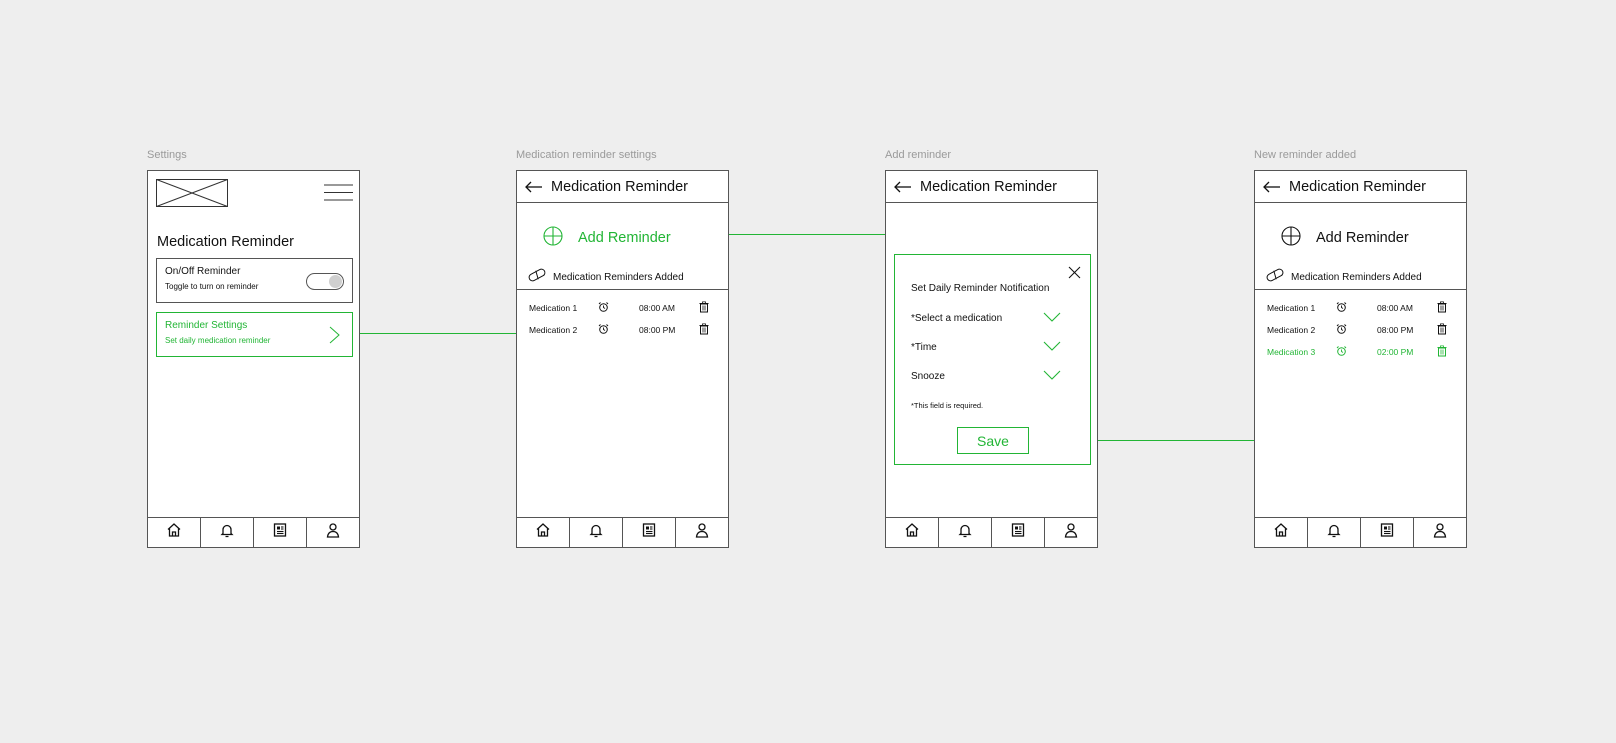 This screenshot has width=1616, height=743. I want to click on save-button: Save, so click(993, 440).